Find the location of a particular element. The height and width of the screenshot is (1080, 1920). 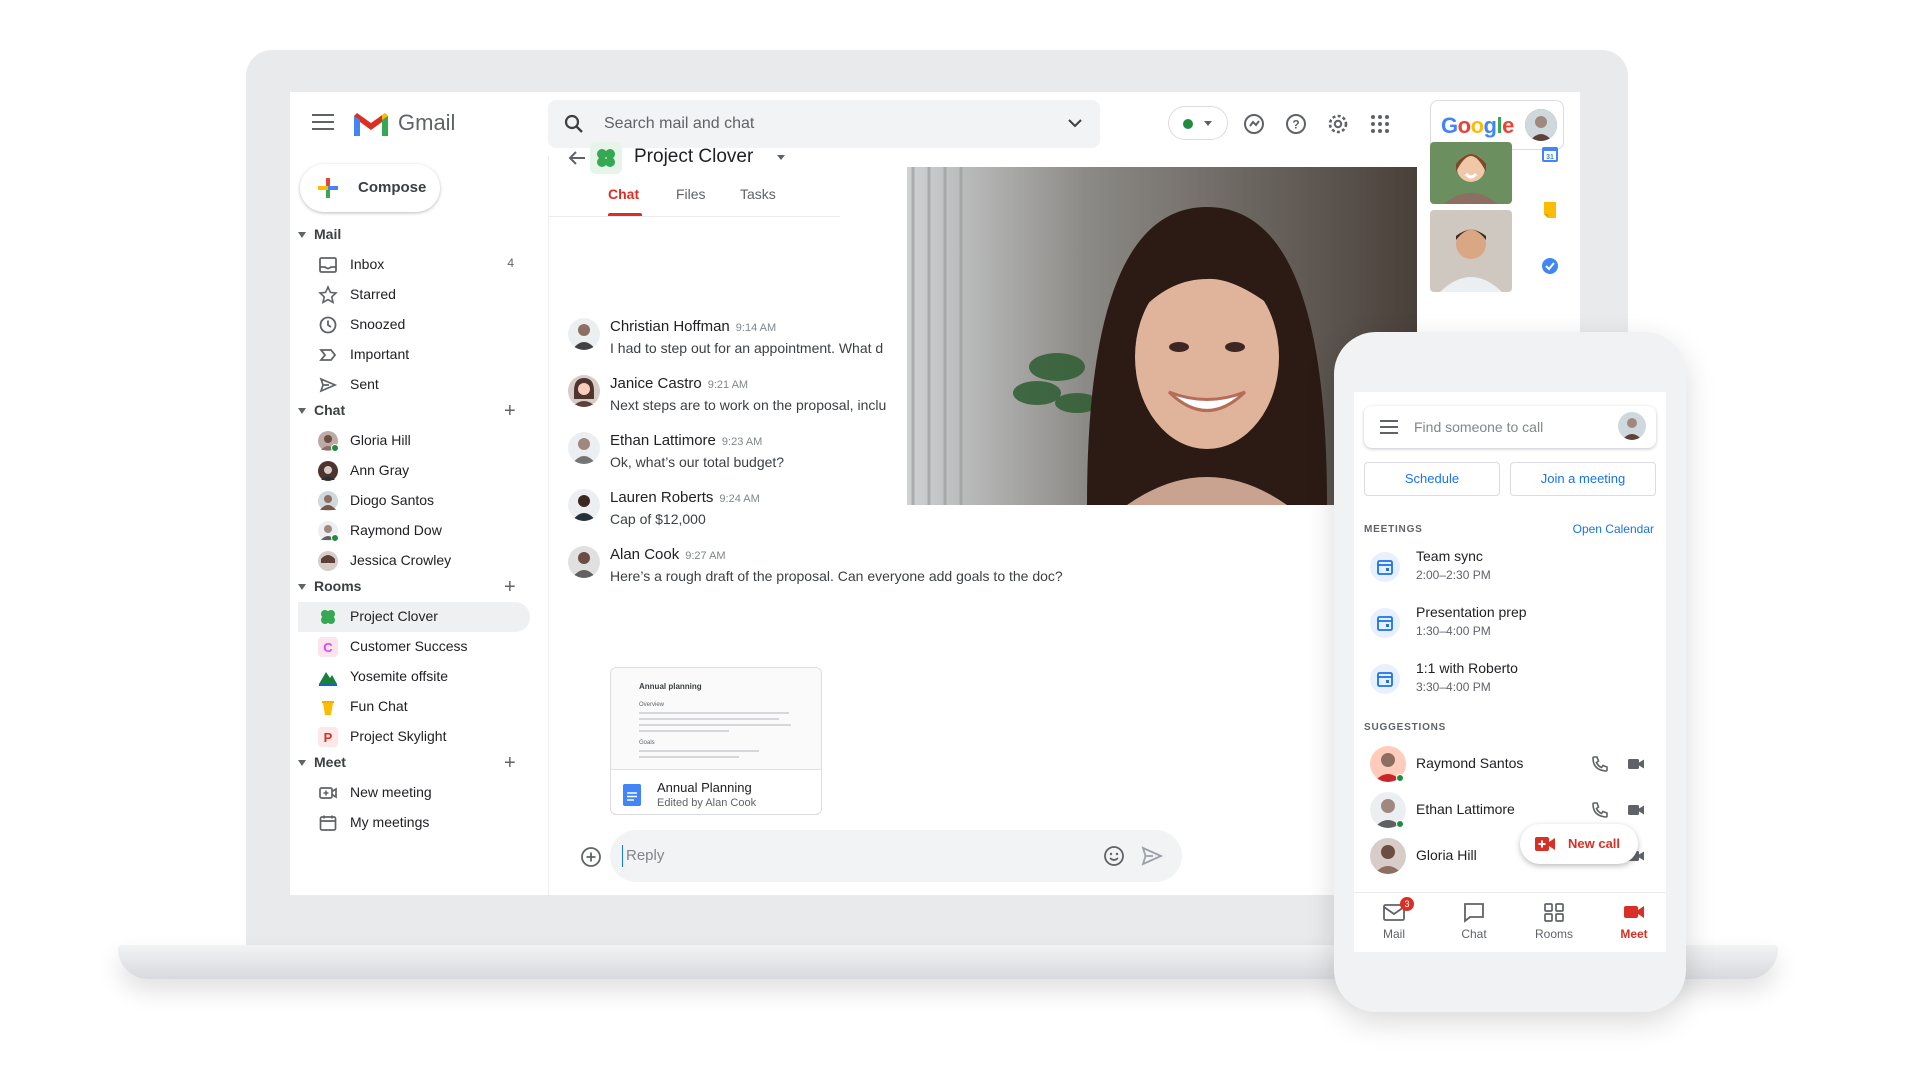

suggestion-name: Raymond Santos is located at coordinates (1470, 763).